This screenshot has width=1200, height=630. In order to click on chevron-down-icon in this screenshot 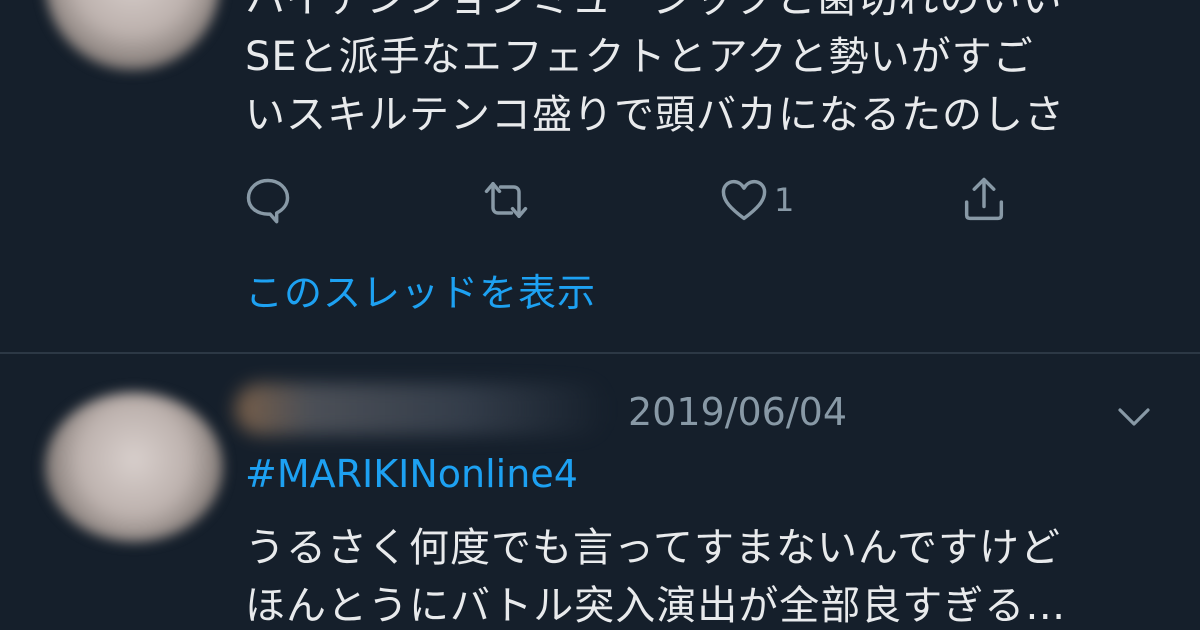, I will do `click(1134, 417)`.